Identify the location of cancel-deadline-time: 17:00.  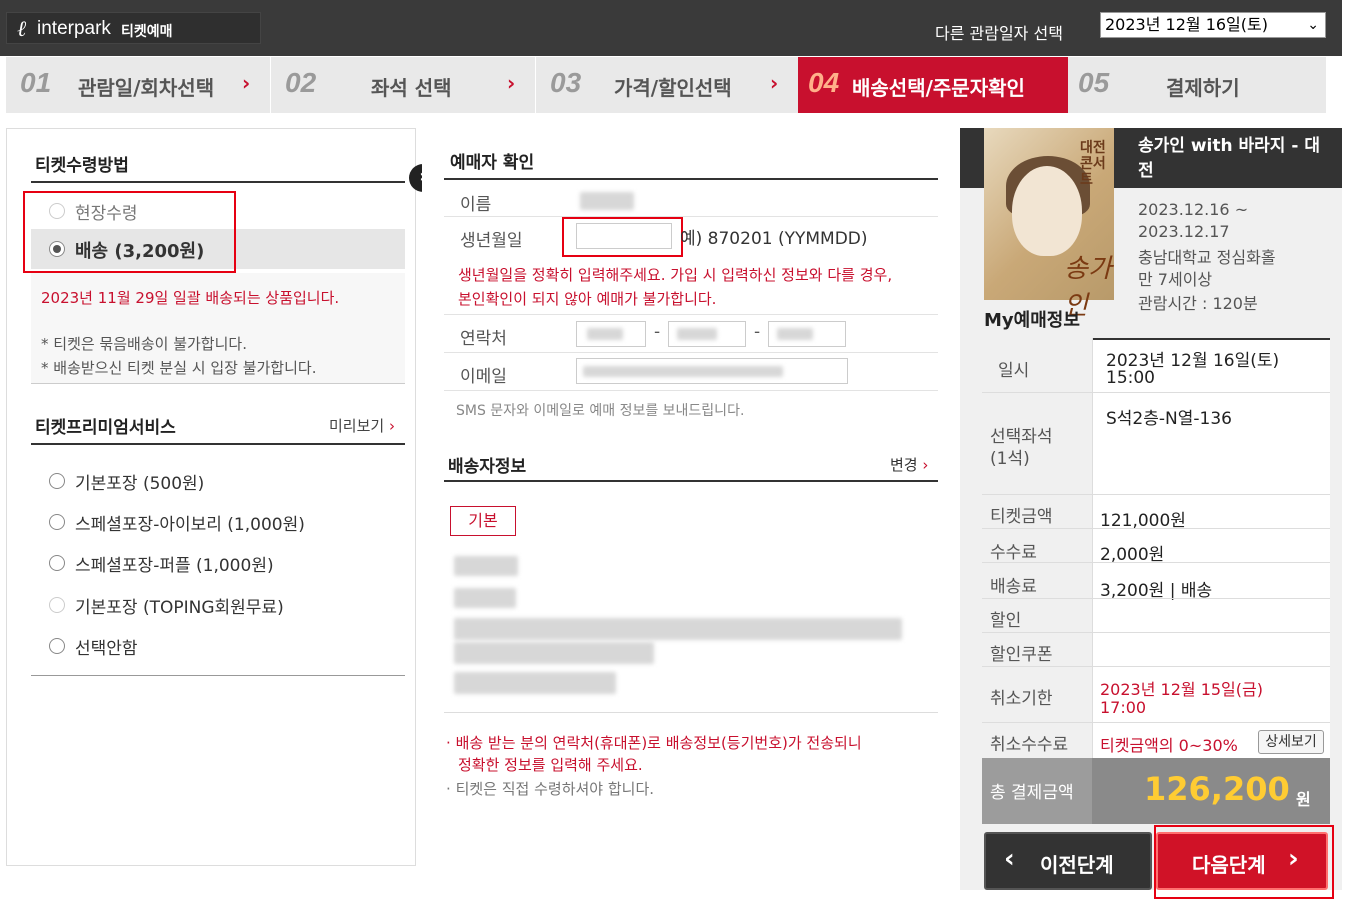
(1123, 707).